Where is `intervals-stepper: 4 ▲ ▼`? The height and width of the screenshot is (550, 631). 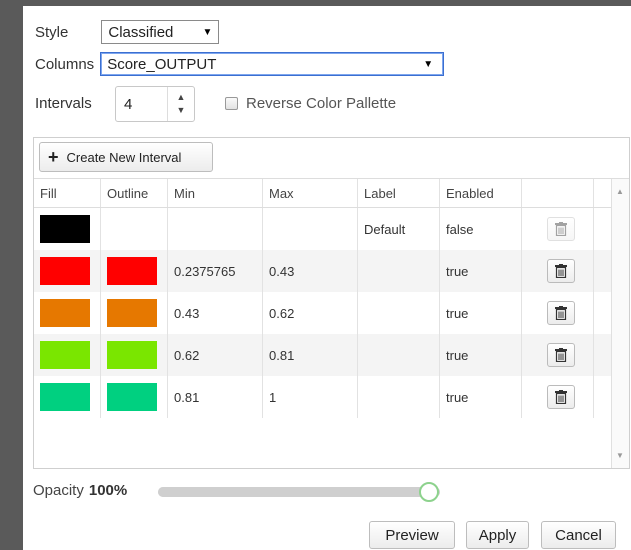 intervals-stepper: 4 ▲ ▼ is located at coordinates (155, 104).